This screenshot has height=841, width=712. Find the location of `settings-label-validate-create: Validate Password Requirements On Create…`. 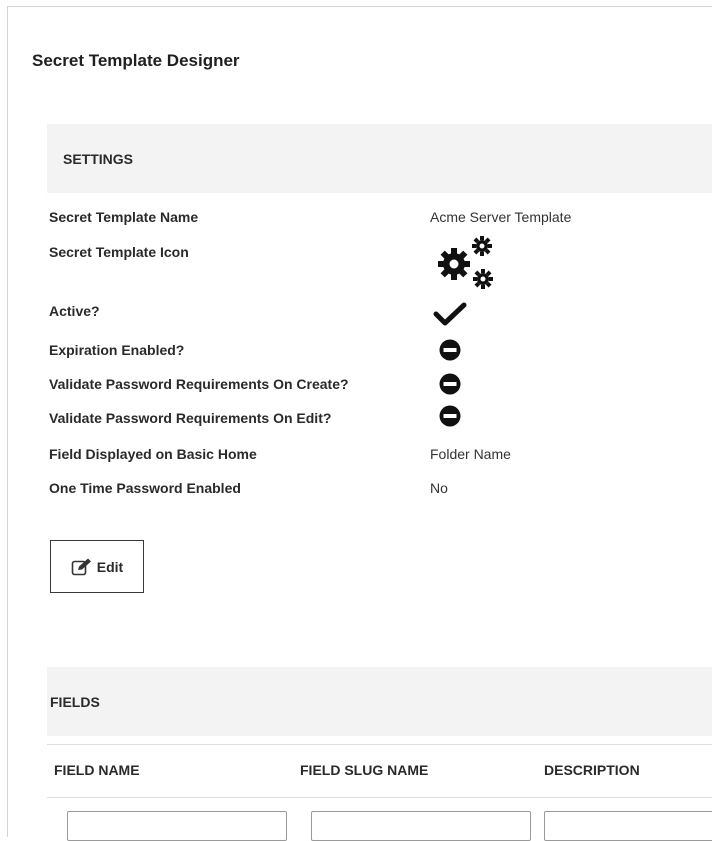

settings-label-validate-create: Validate Password Requirements On Create… is located at coordinates (199, 384).